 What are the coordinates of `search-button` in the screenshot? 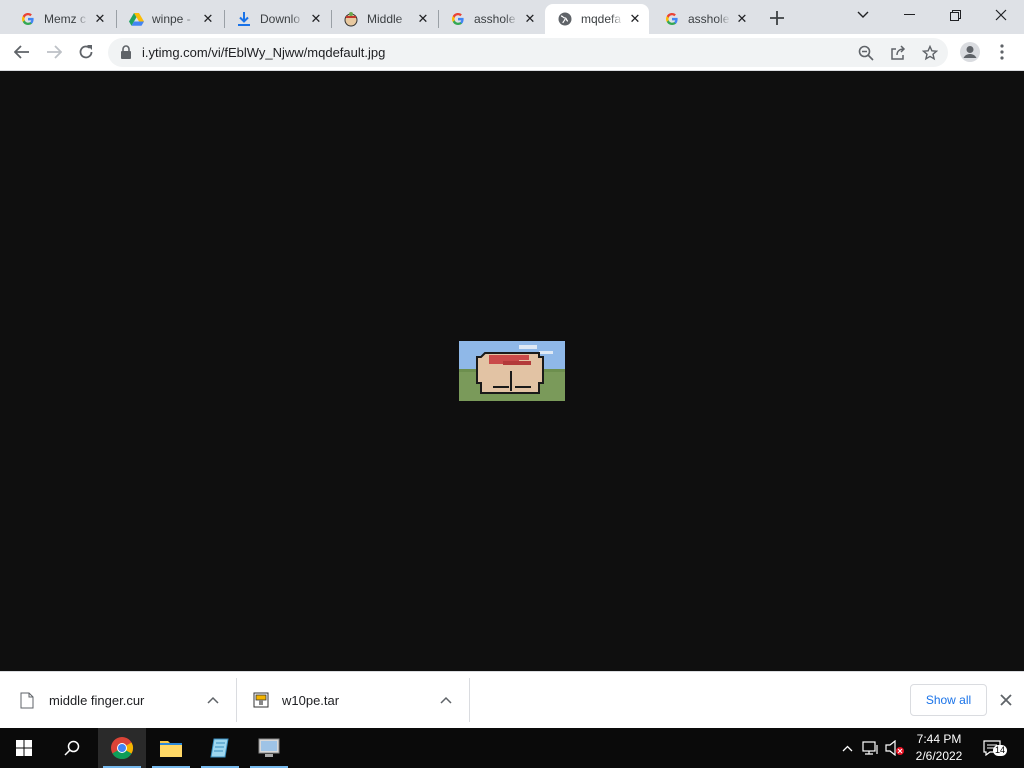 It's located at (72, 748).